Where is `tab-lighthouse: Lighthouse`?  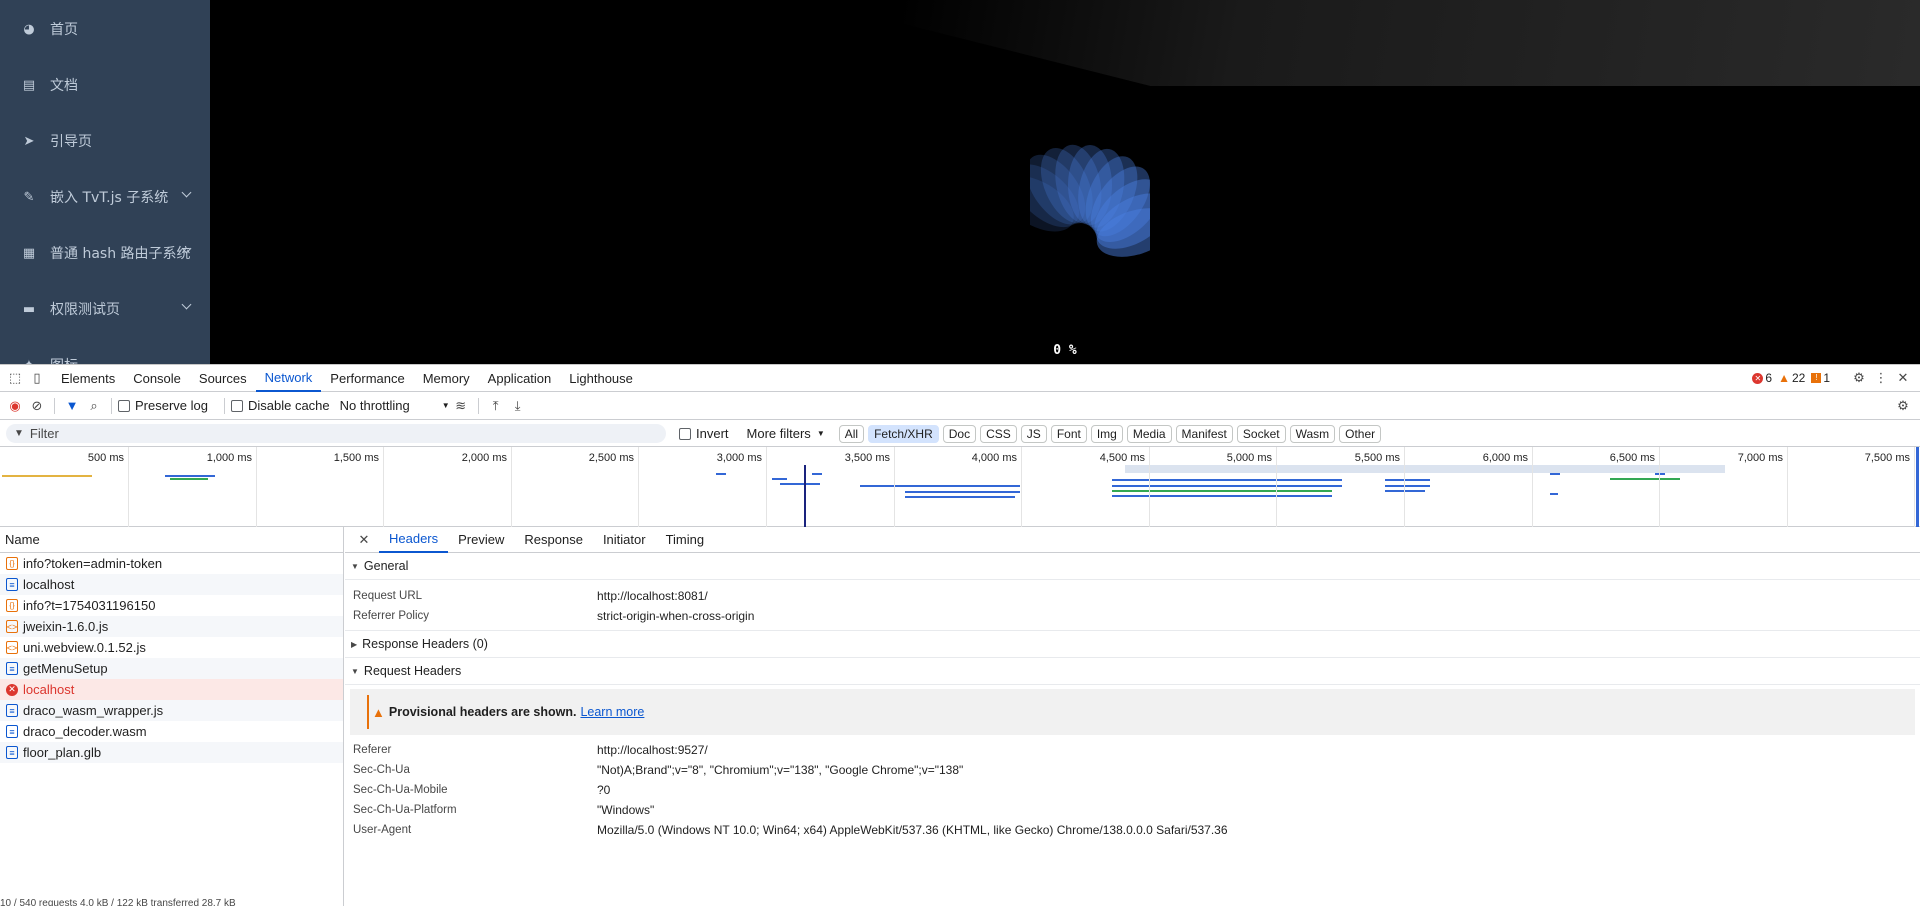 tab-lighthouse: Lighthouse is located at coordinates (601, 378).